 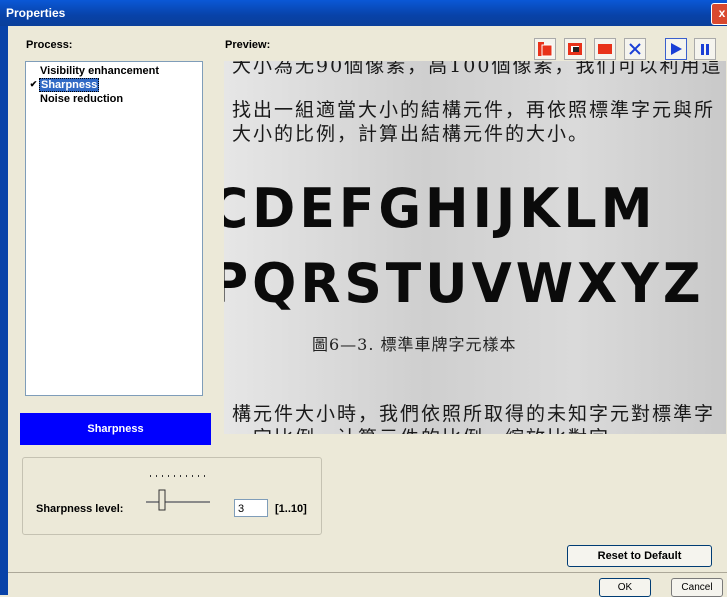 What do you see at coordinates (49, 45) in the screenshot?
I see `process-label: Process:` at bounding box center [49, 45].